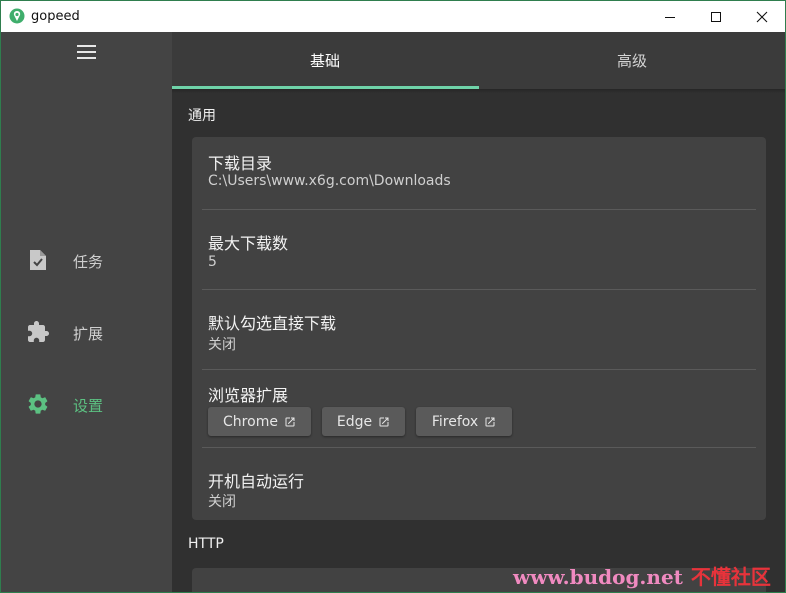 Image resolution: width=786 pixels, height=593 pixels. I want to click on section-title-http: HTTP, so click(206, 544).